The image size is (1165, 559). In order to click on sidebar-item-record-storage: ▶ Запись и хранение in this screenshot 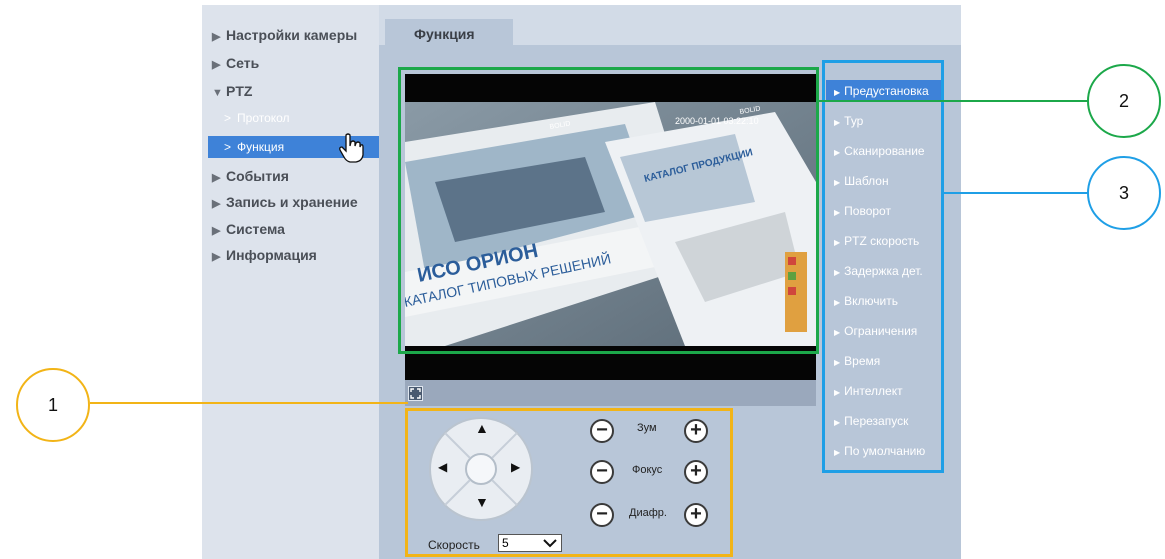, I will do `click(285, 202)`.